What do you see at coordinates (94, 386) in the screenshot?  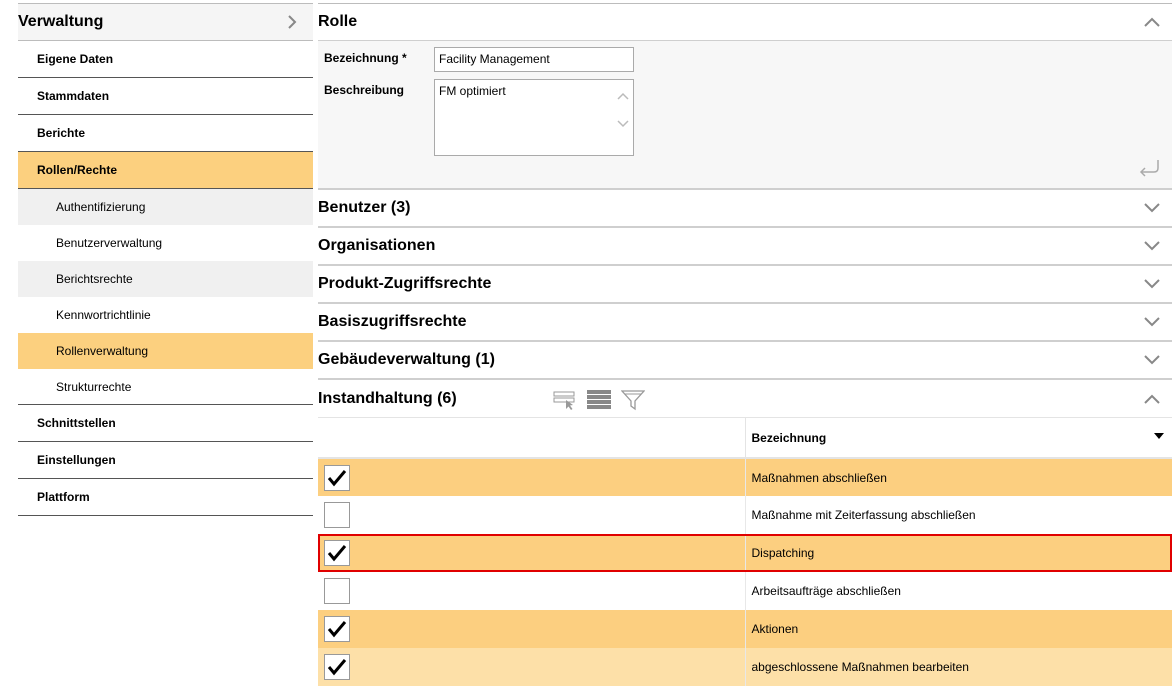 I see `sidebar-subitem-label: Strukturrechte` at bounding box center [94, 386].